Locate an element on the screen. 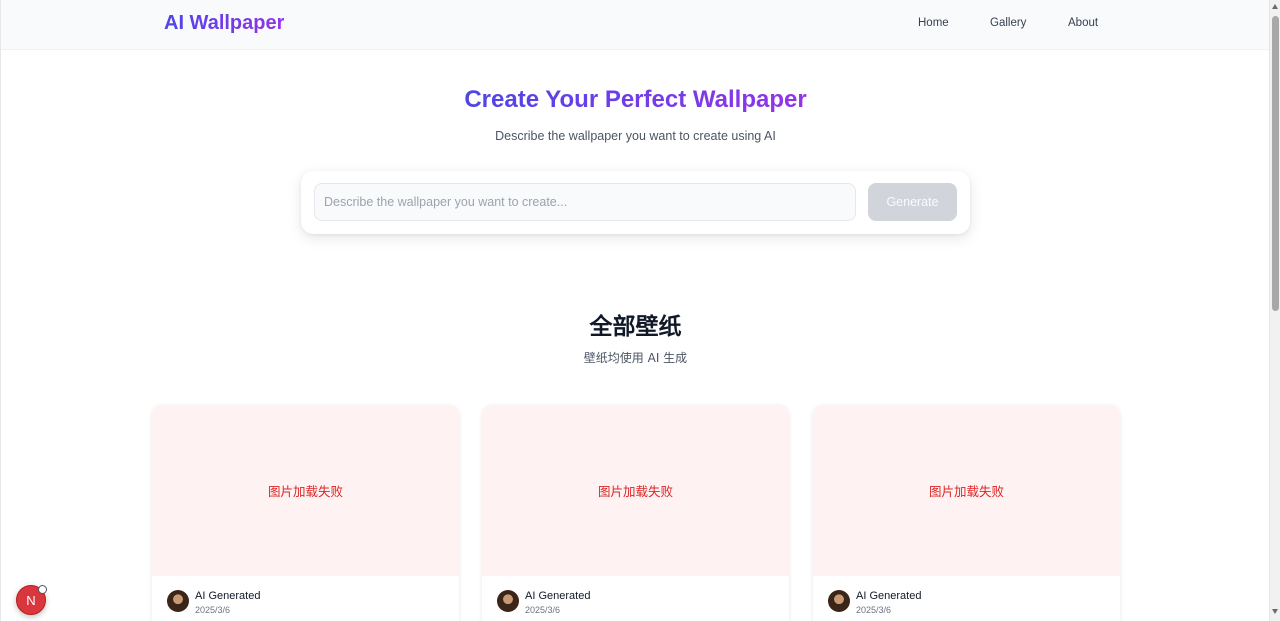  hero-title-text: Create Your Perfect Wallpaper is located at coordinates (635, 99).